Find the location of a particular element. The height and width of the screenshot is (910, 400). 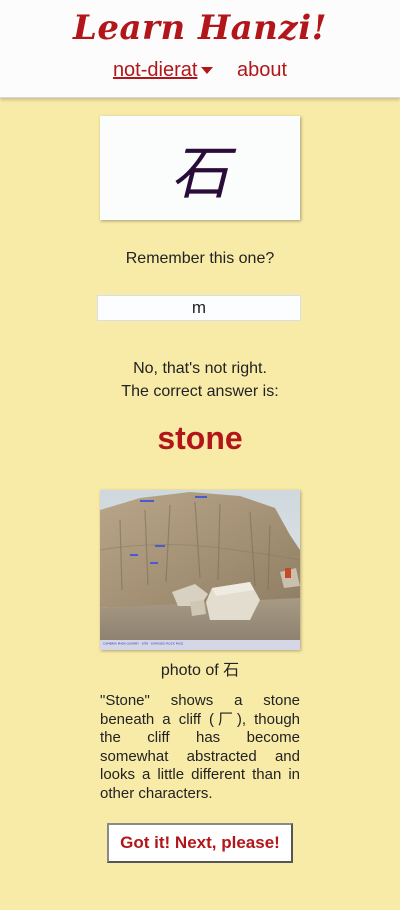

top-header: Learn Hanzi! not-dierat about is located at coordinates (200, 49).